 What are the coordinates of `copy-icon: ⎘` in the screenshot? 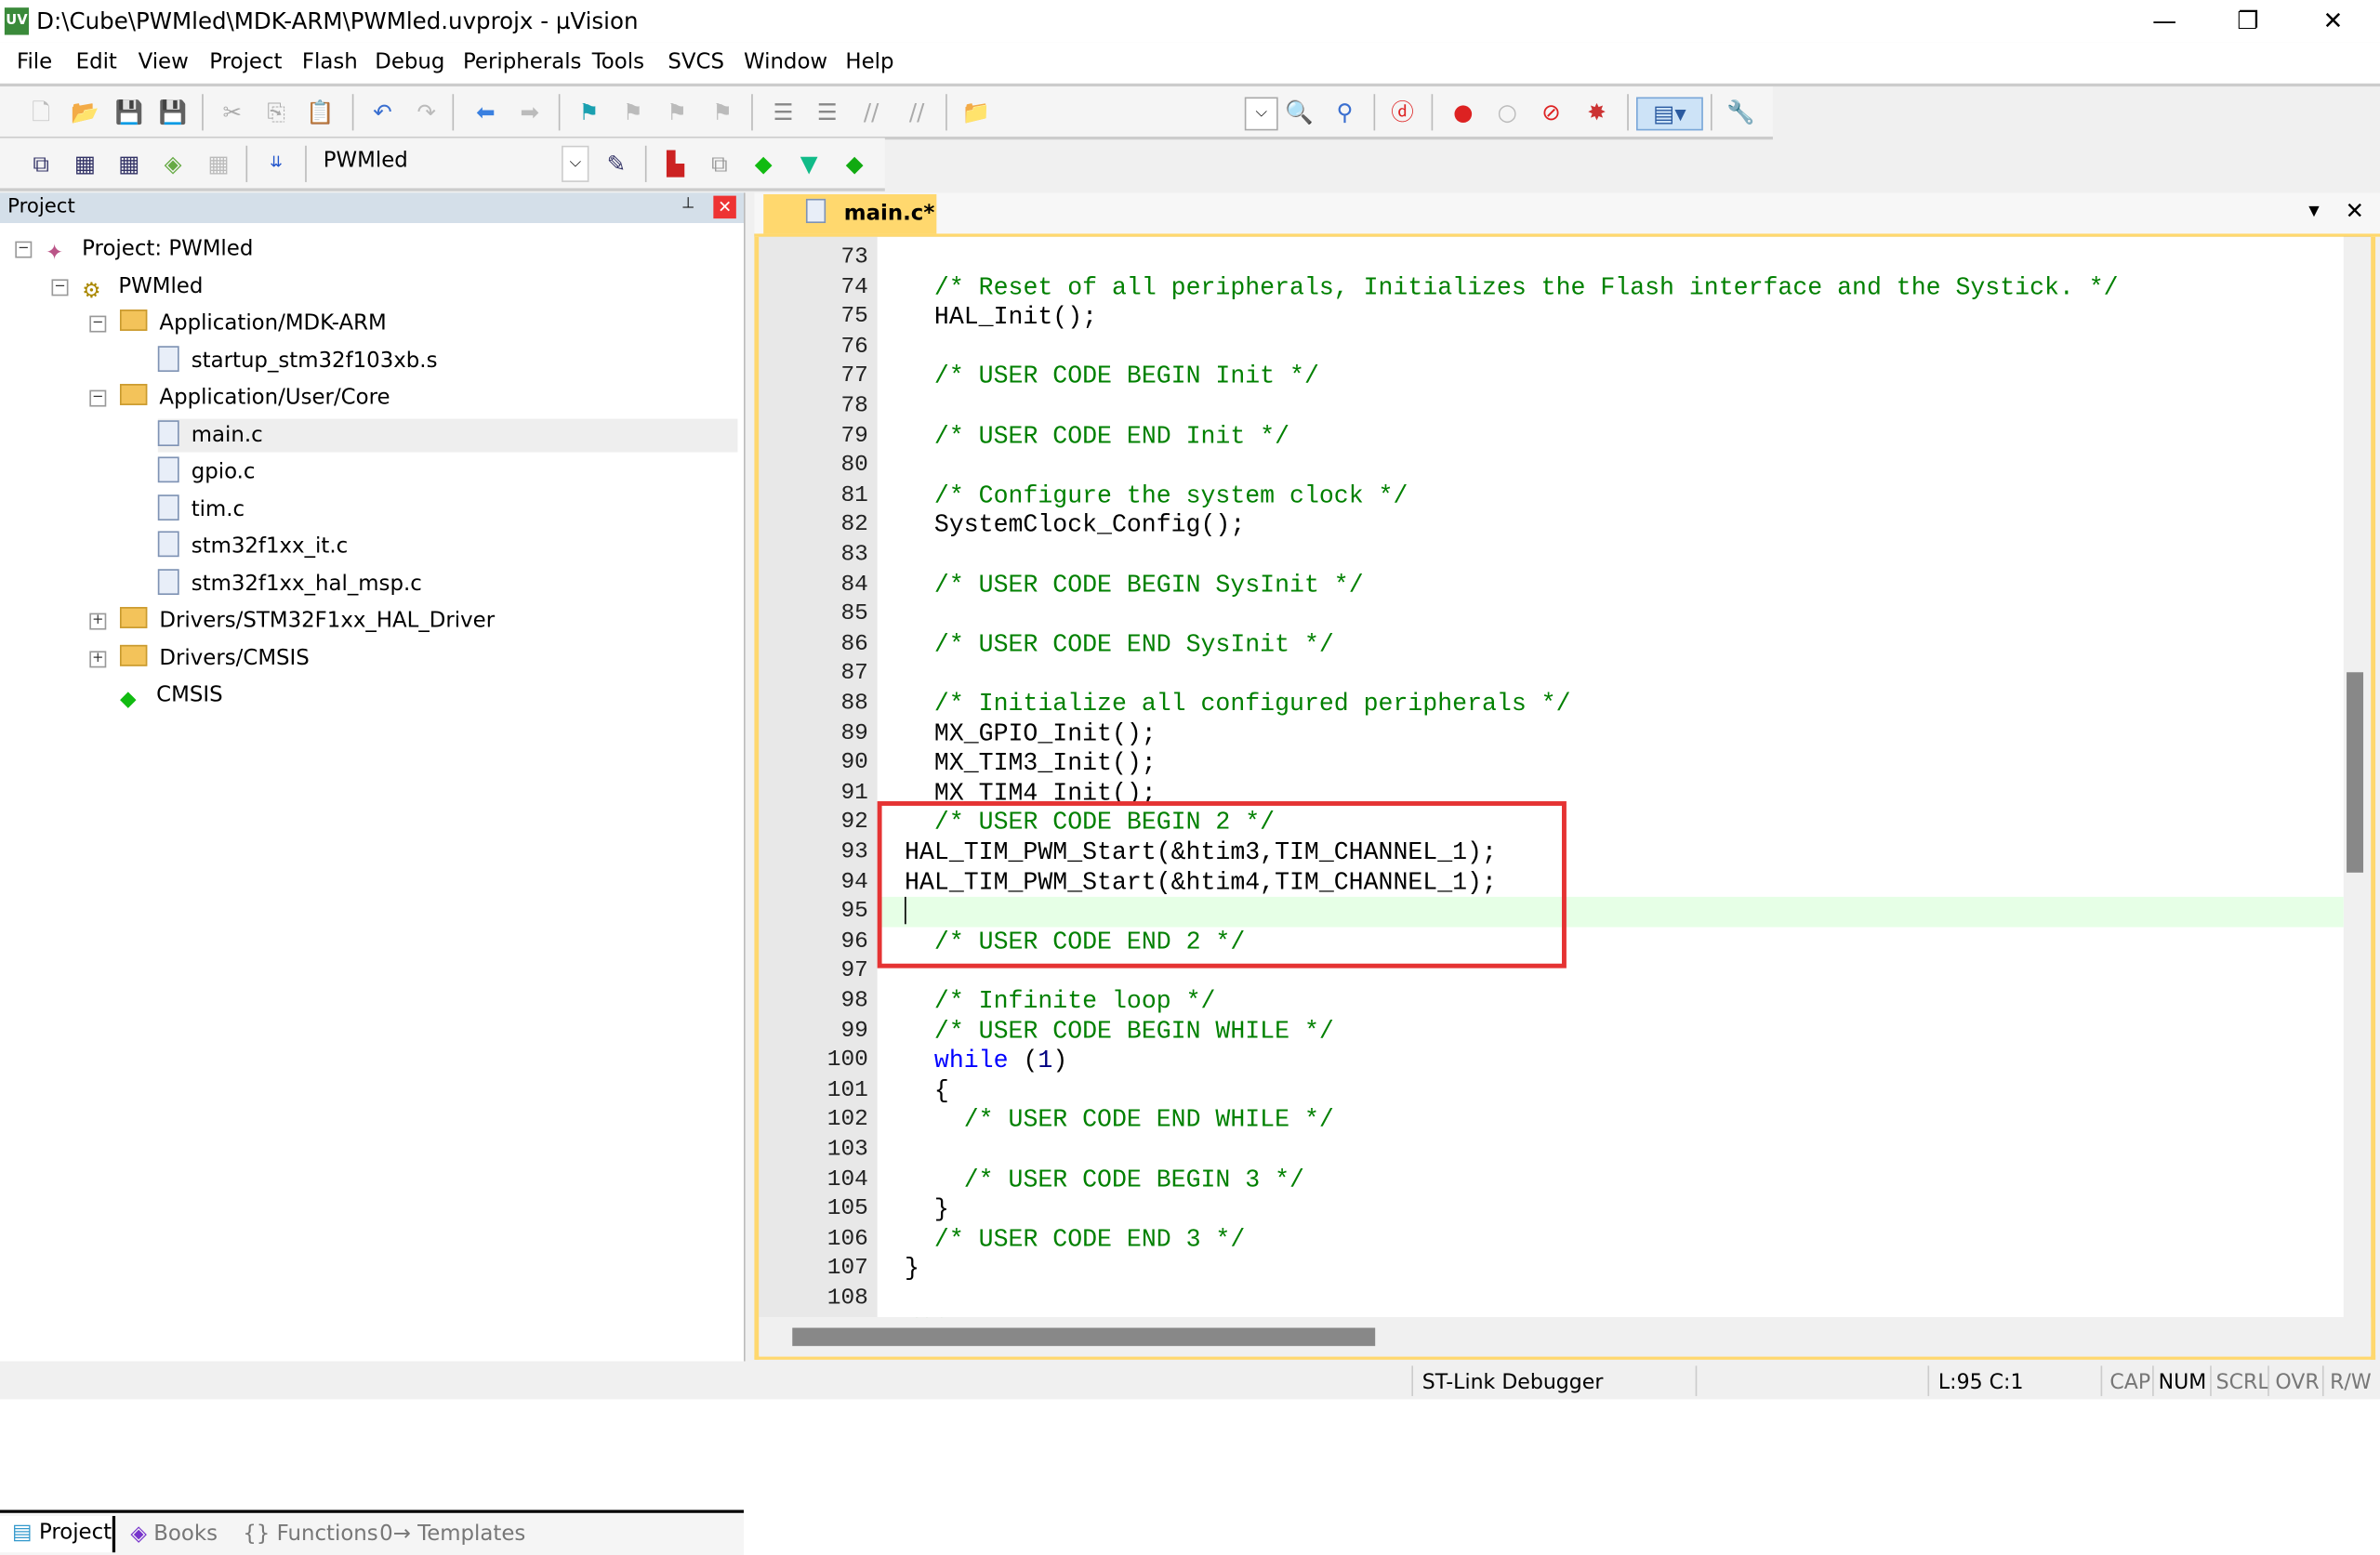 It's located at (276, 112).